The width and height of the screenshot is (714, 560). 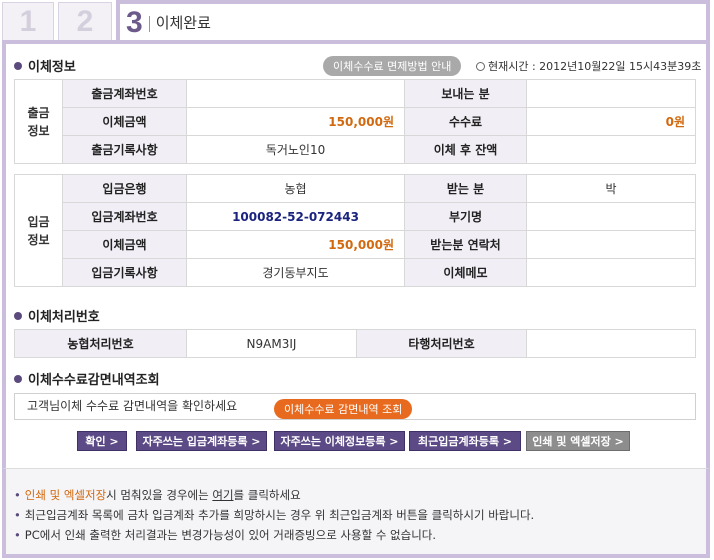 What do you see at coordinates (465, 121) in the screenshot?
I see `table-label: 수수료` at bounding box center [465, 121].